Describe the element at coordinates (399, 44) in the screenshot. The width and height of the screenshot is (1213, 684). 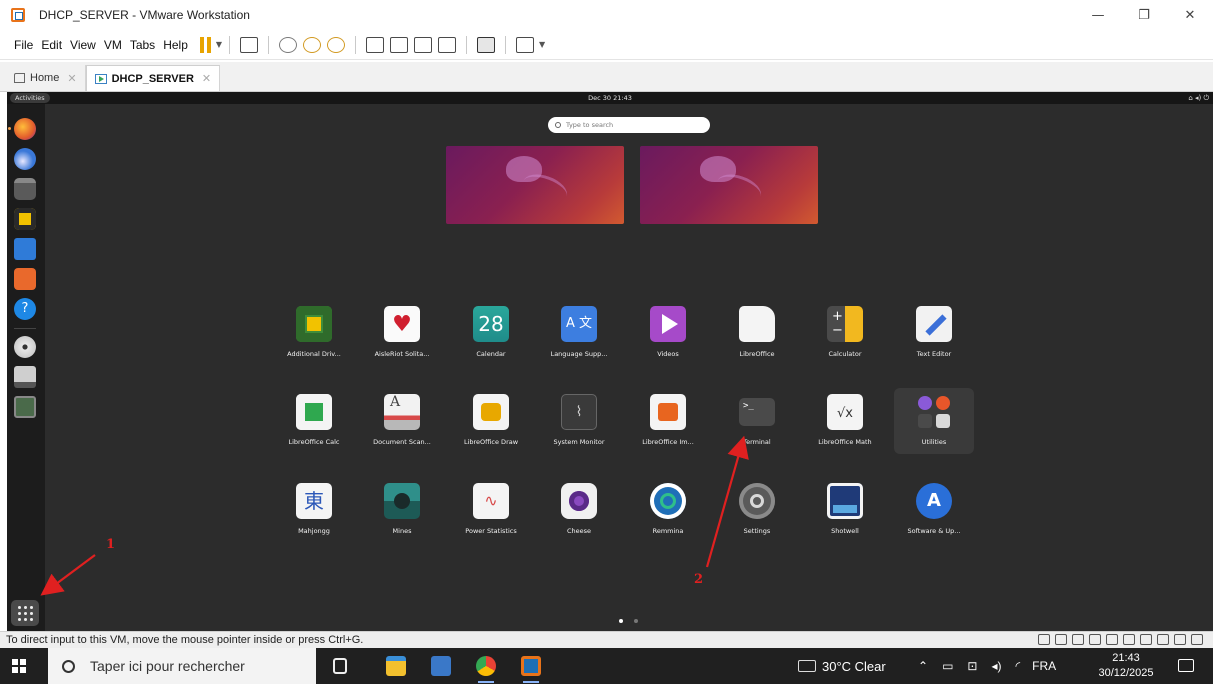
I see `thumbnail-bar-icon` at that location.